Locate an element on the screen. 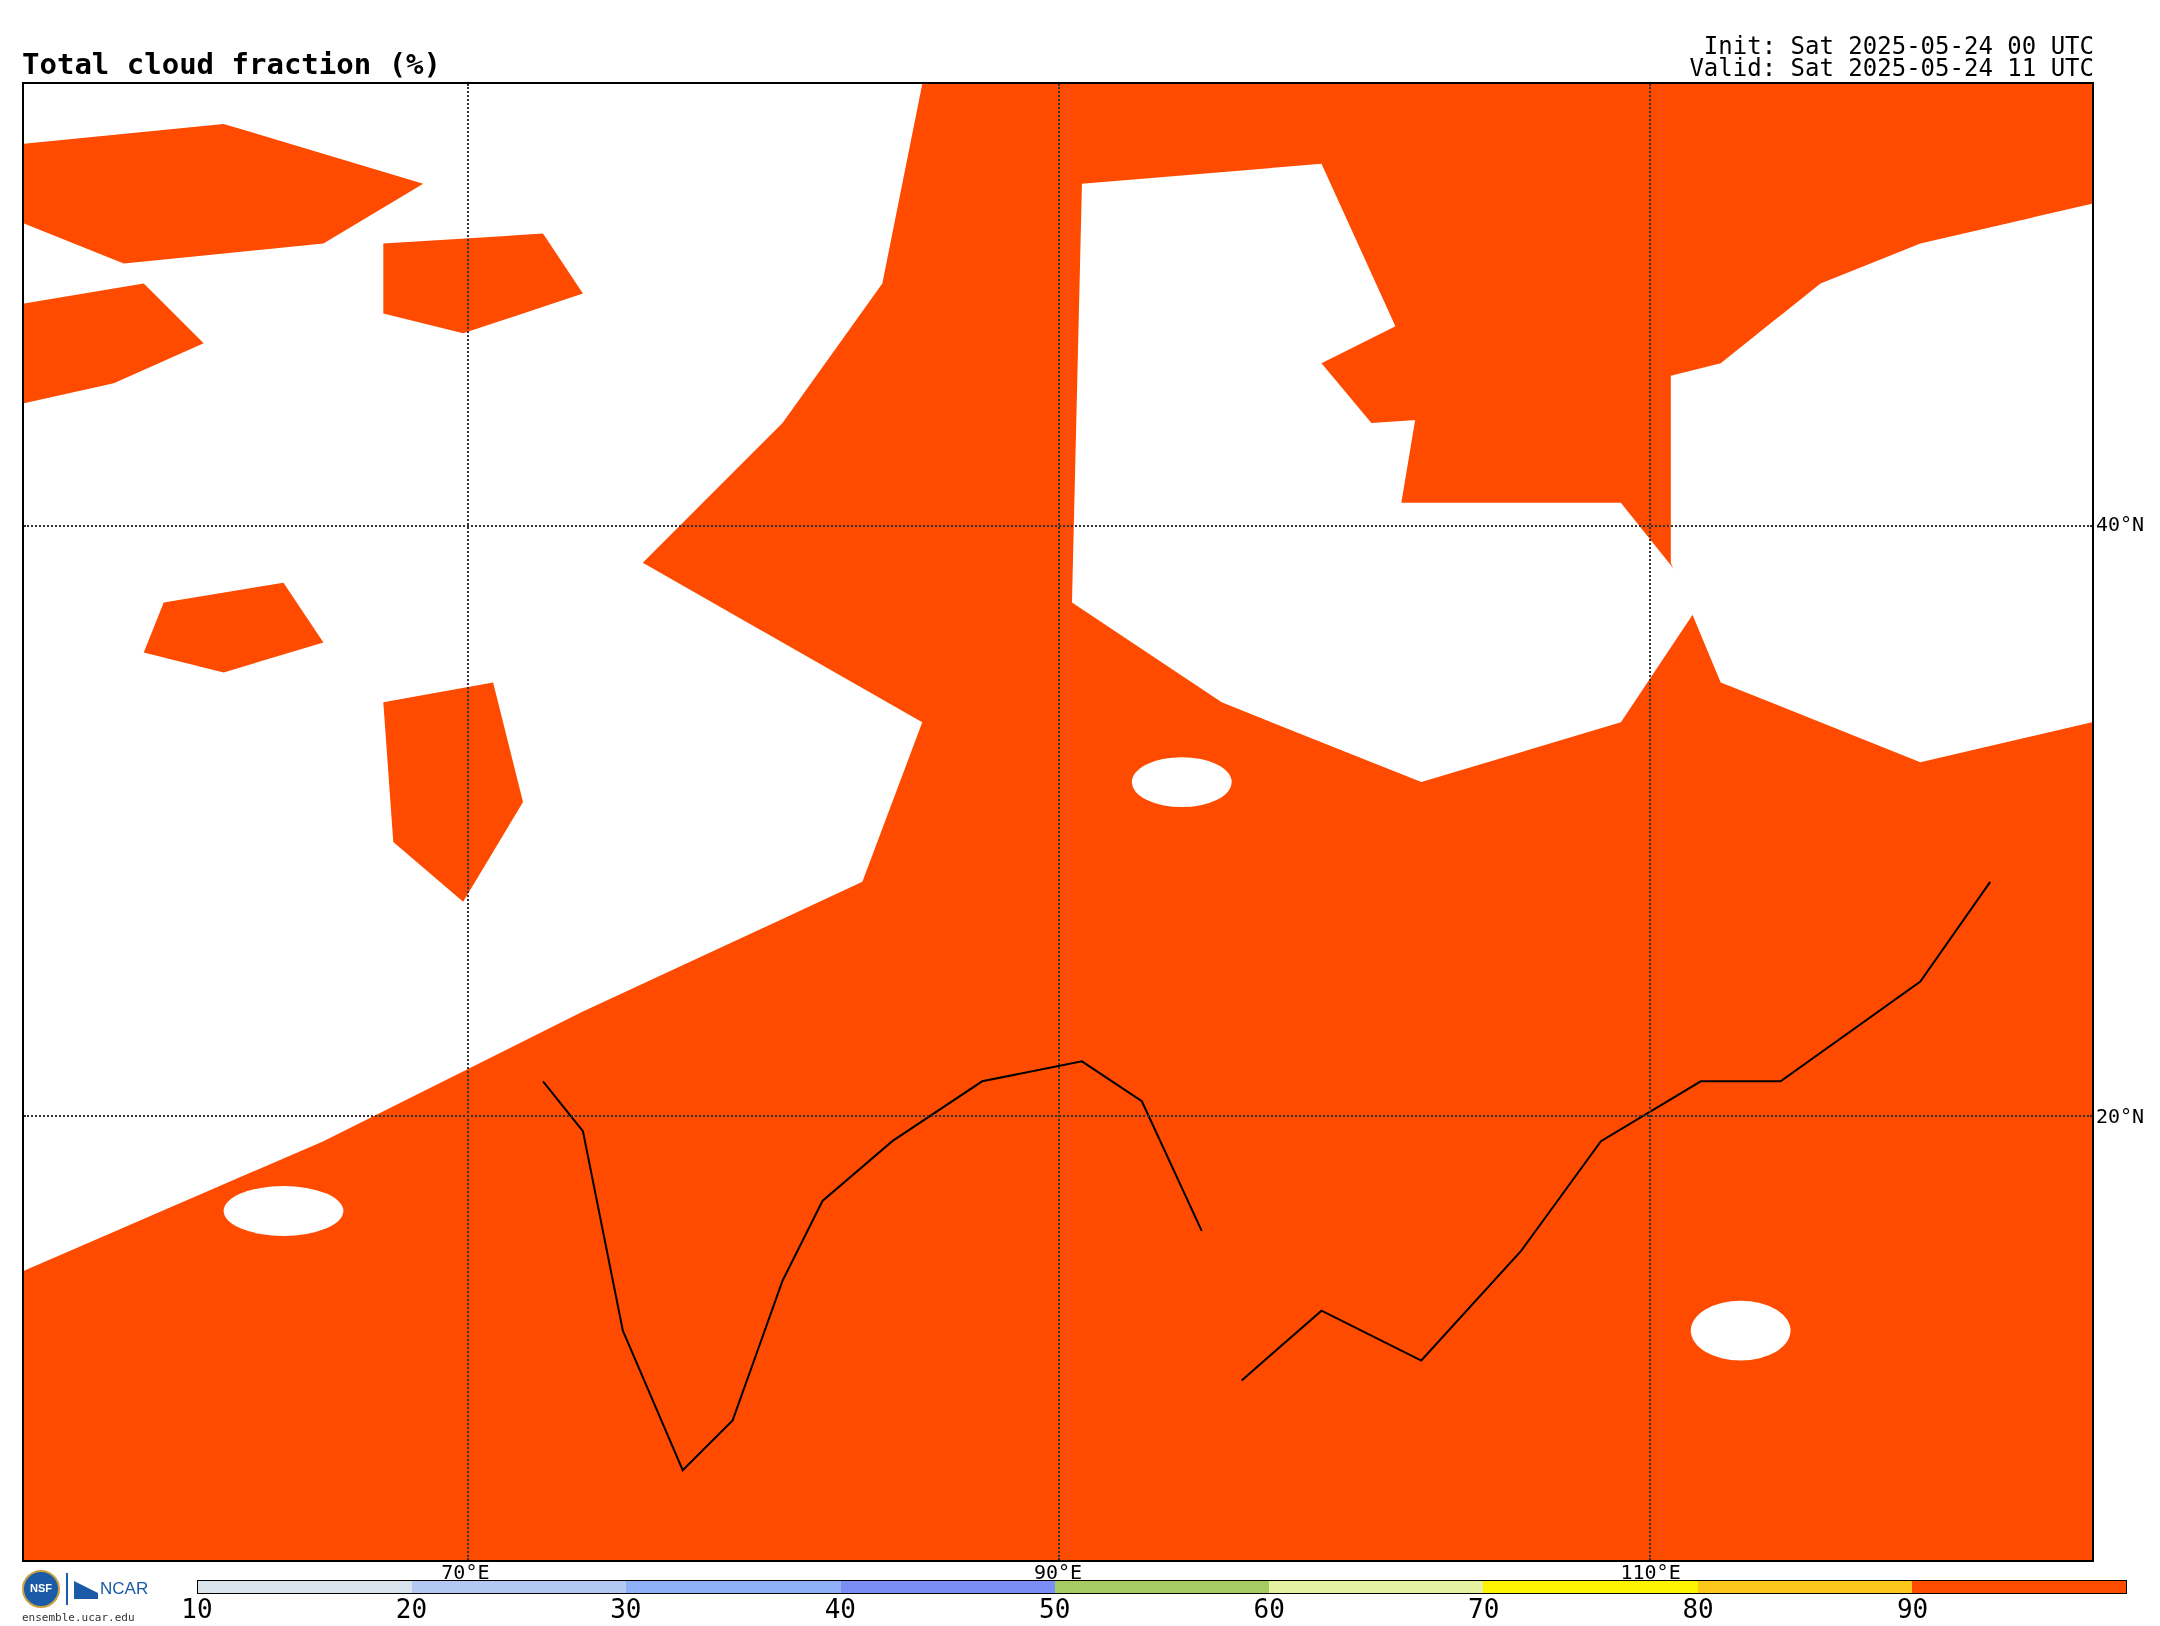  scale-label: 30 is located at coordinates (626, 1608).